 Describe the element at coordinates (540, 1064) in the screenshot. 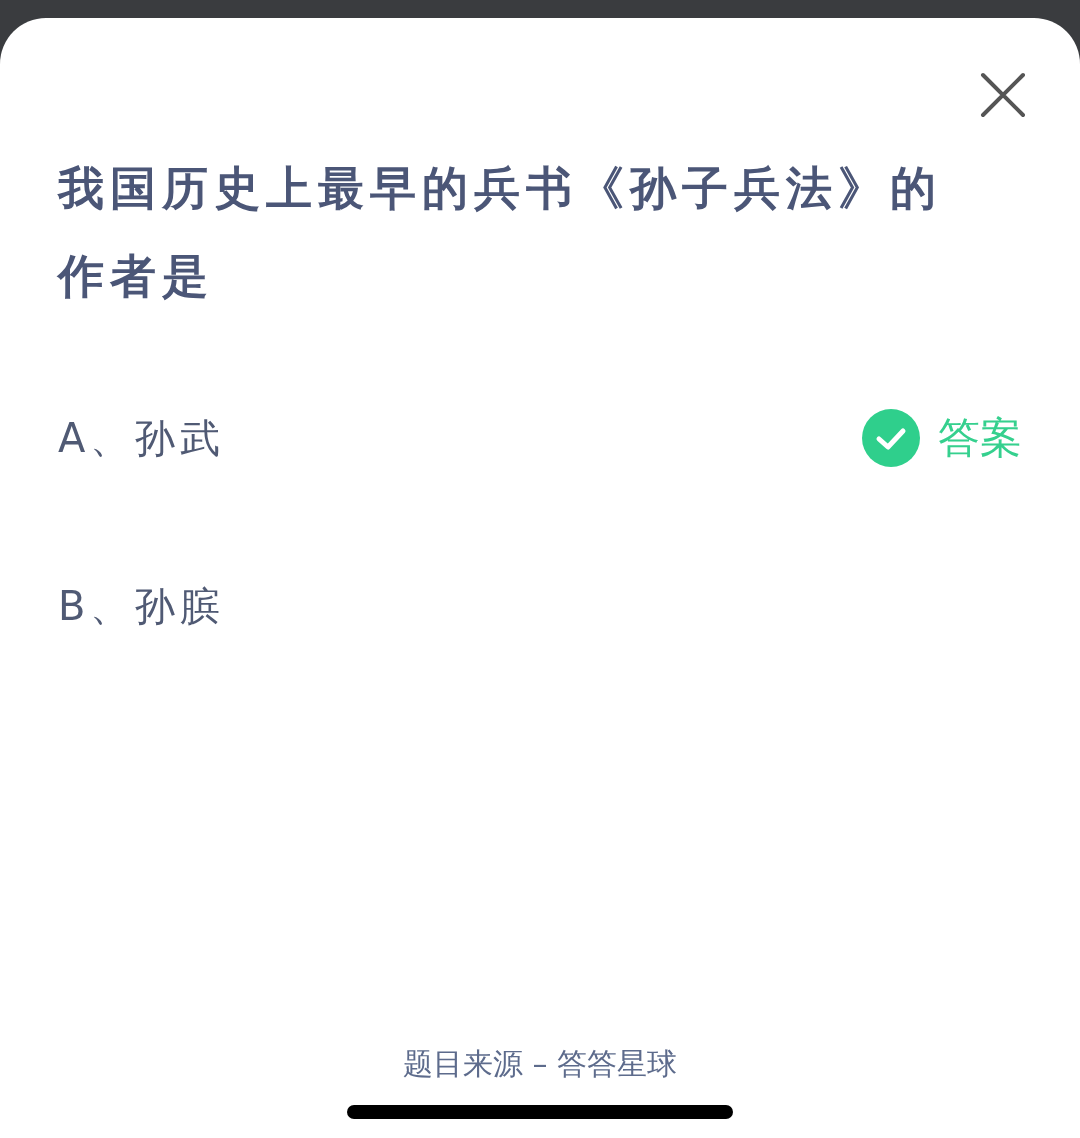

I see `source-text: 题目来源 – 答答星球` at that location.